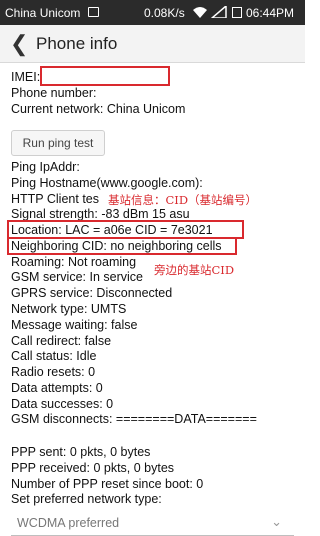 The height and width of the screenshot is (536, 320). I want to click on call-status: Call status: Idle, so click(54, 356).